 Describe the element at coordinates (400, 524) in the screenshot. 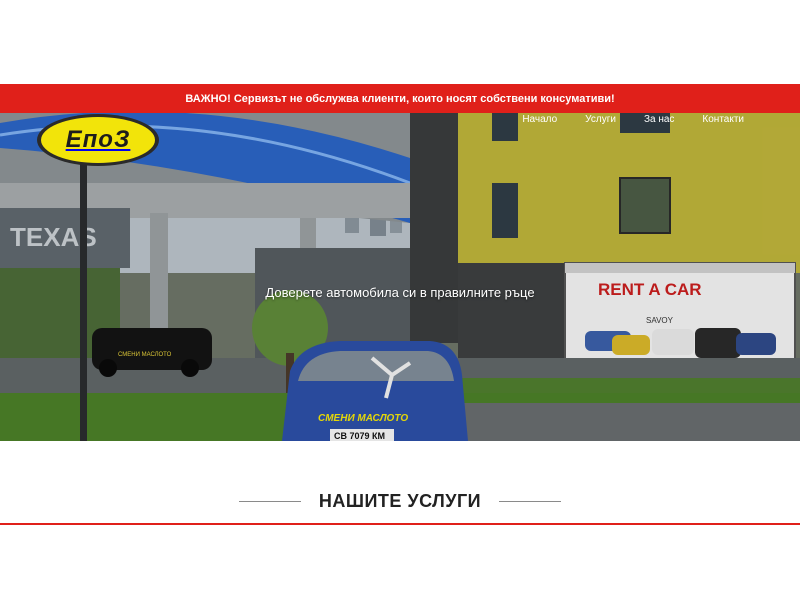

I see `section-divider` at that location.